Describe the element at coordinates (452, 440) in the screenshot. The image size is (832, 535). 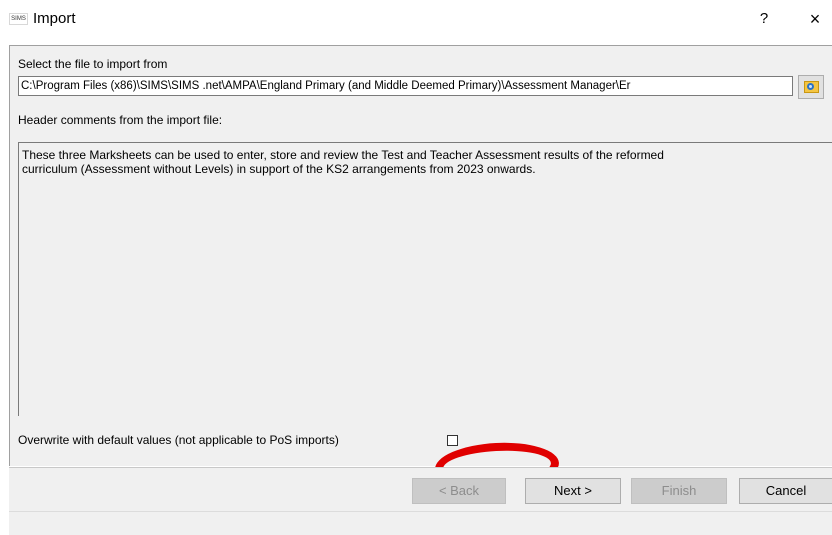
I see `overwrite-checkbox` at that location.